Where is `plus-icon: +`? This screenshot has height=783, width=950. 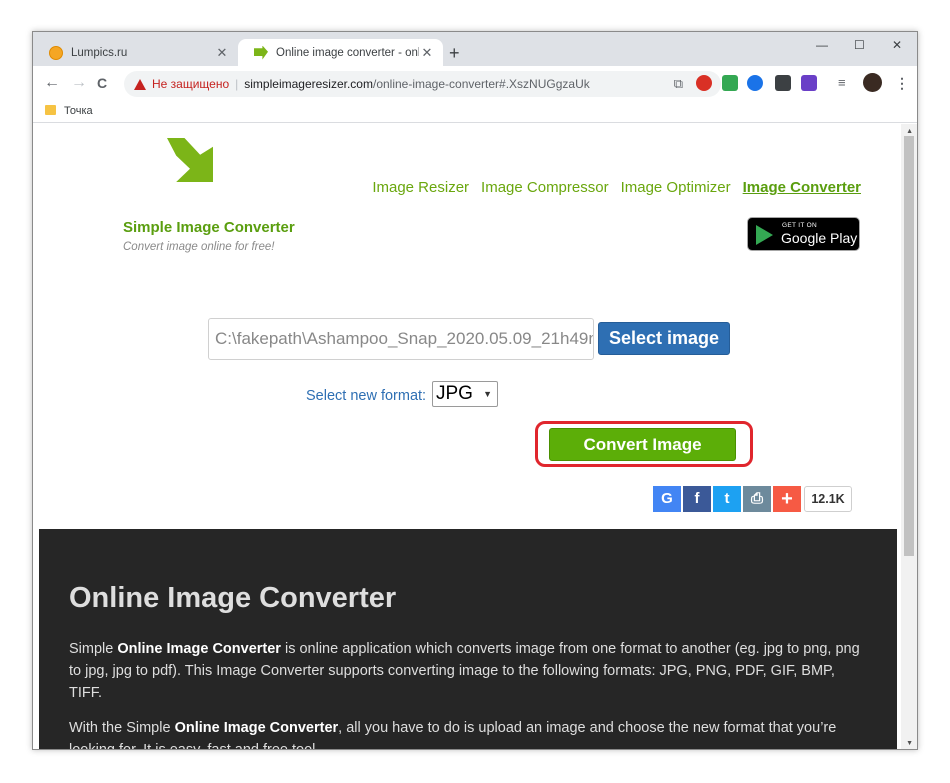 plus-icon: + is located at coordinates (787, 499).